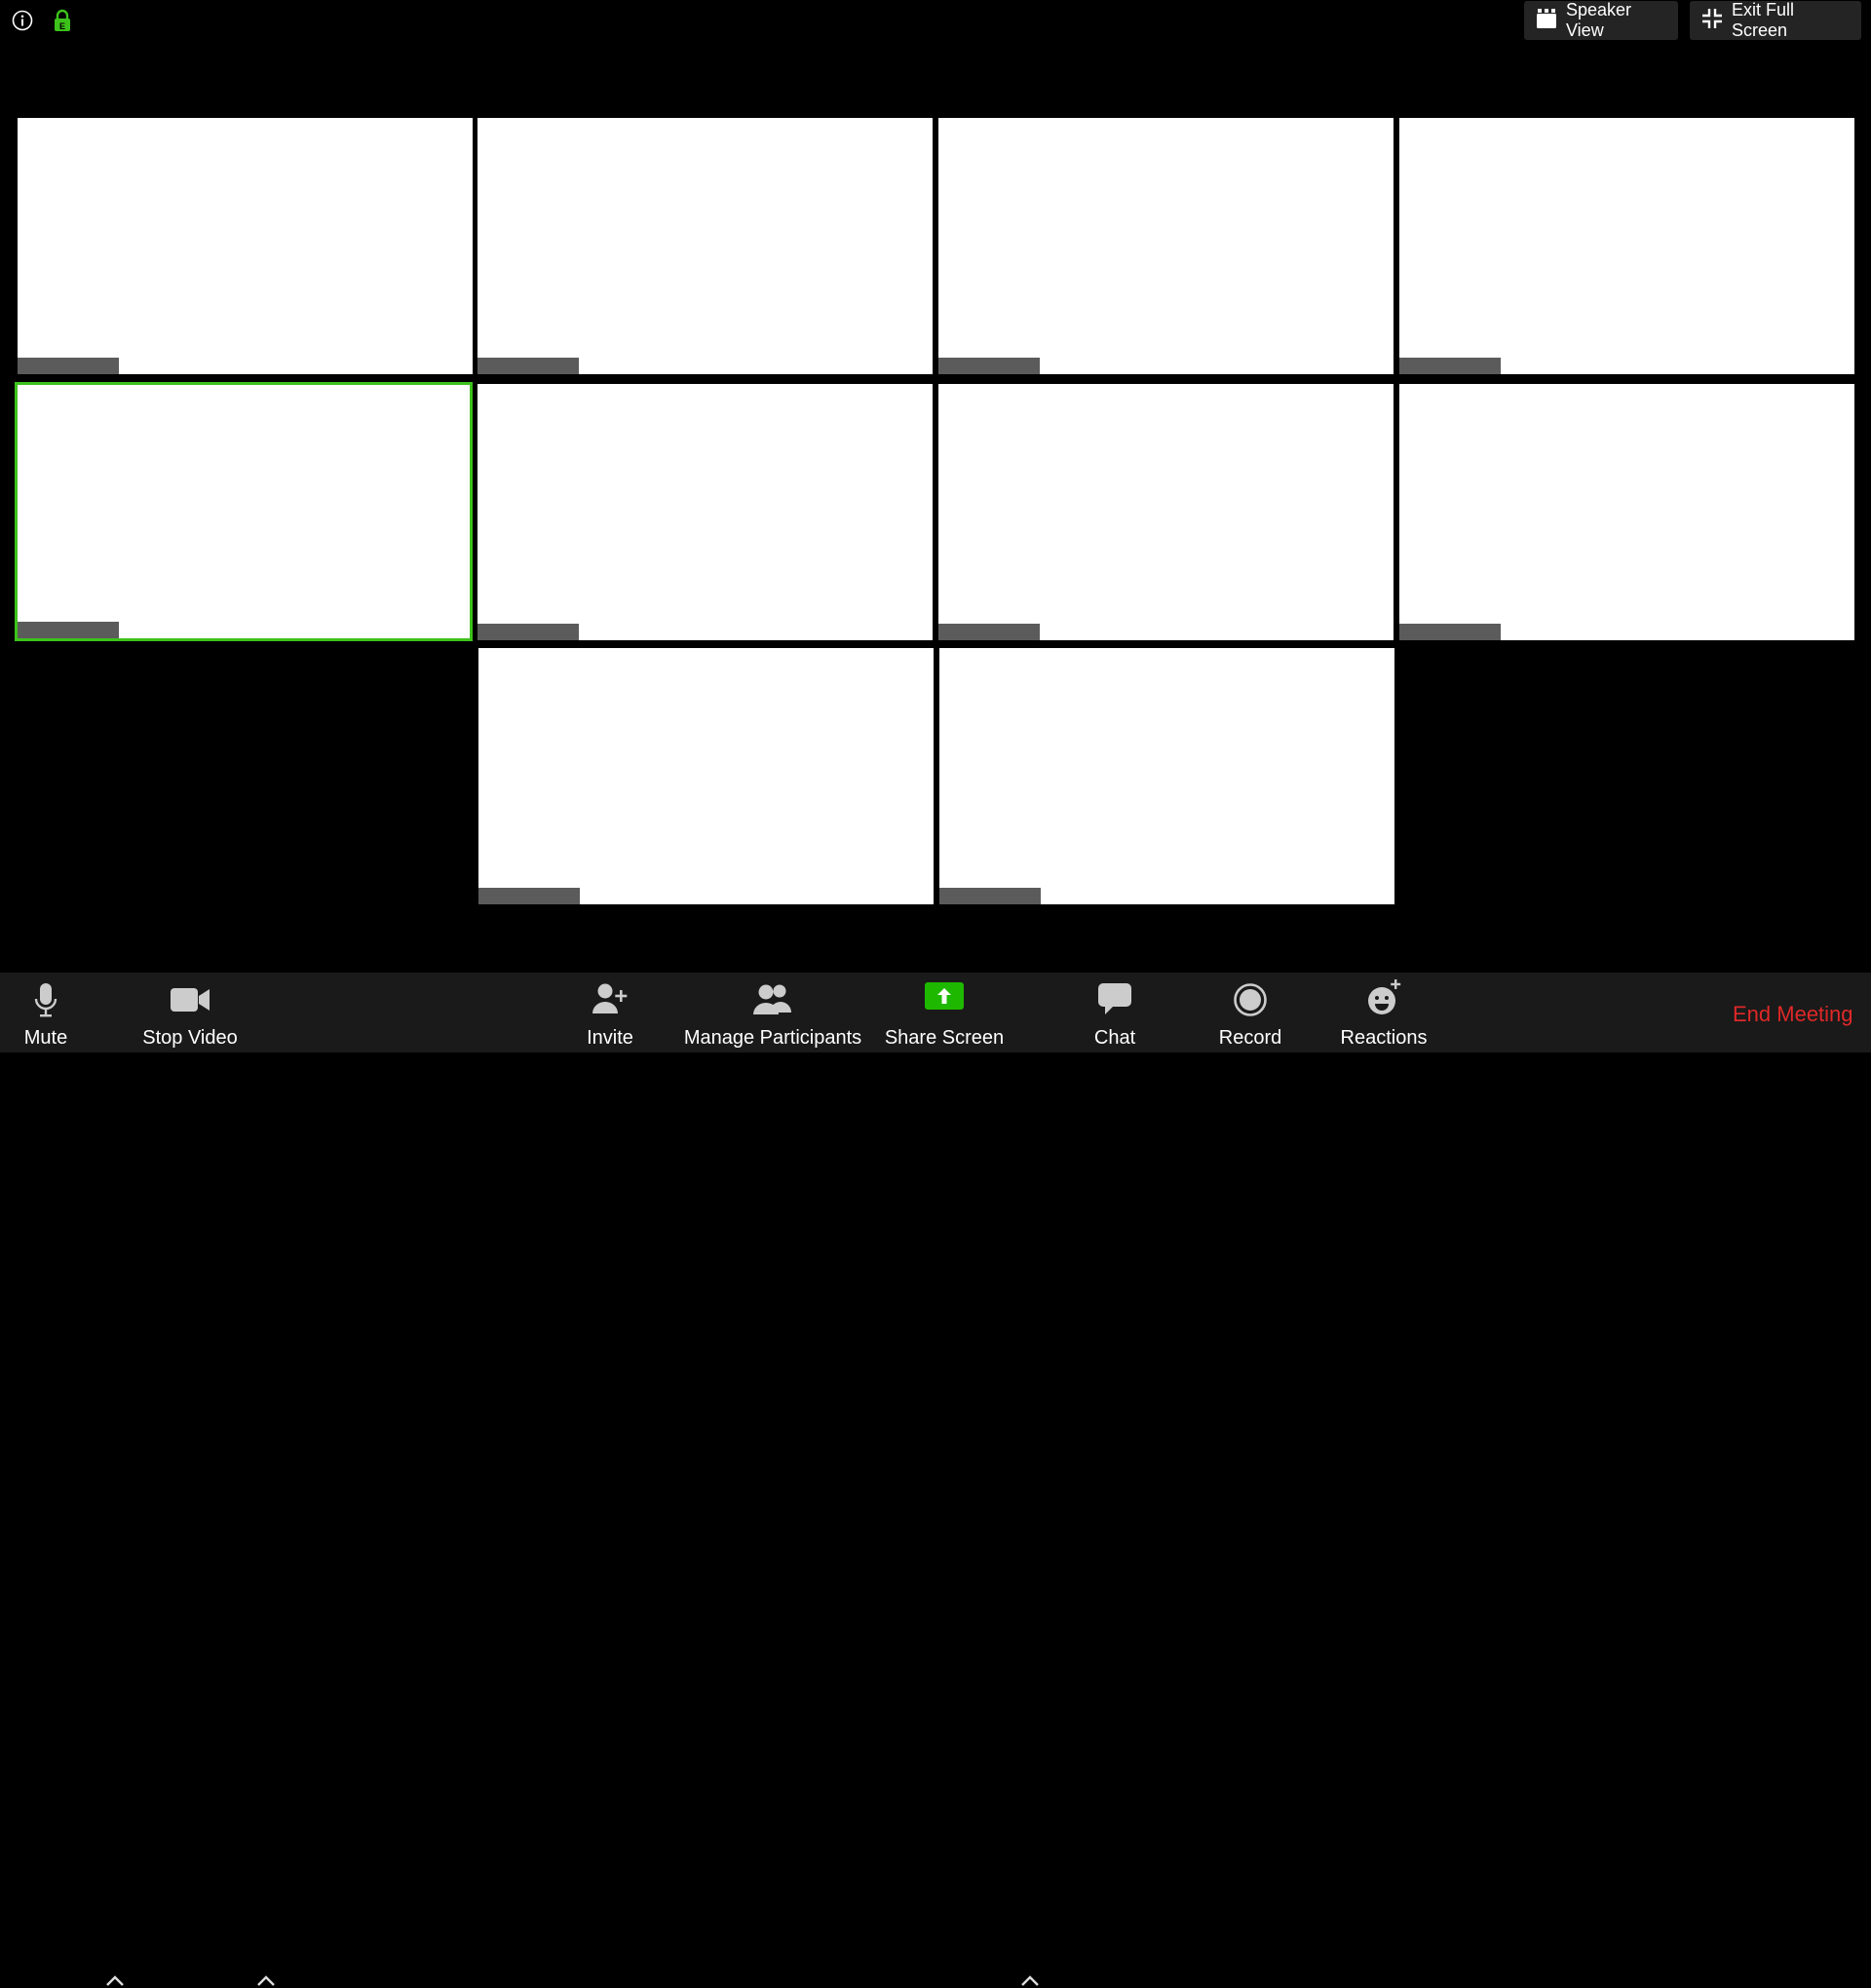 This screenshot has width=1871, height=1988. Describe the element at coordinates (1030, 1981) in the screenshot. I see `share-options-chevron-up-icon` at that location.